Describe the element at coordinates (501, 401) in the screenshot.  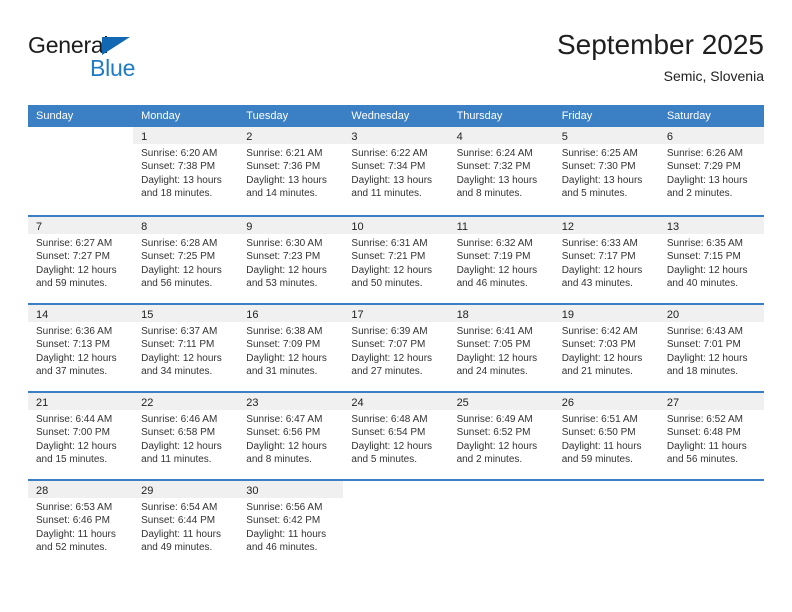
I see `day-number-band: 25` at that location.